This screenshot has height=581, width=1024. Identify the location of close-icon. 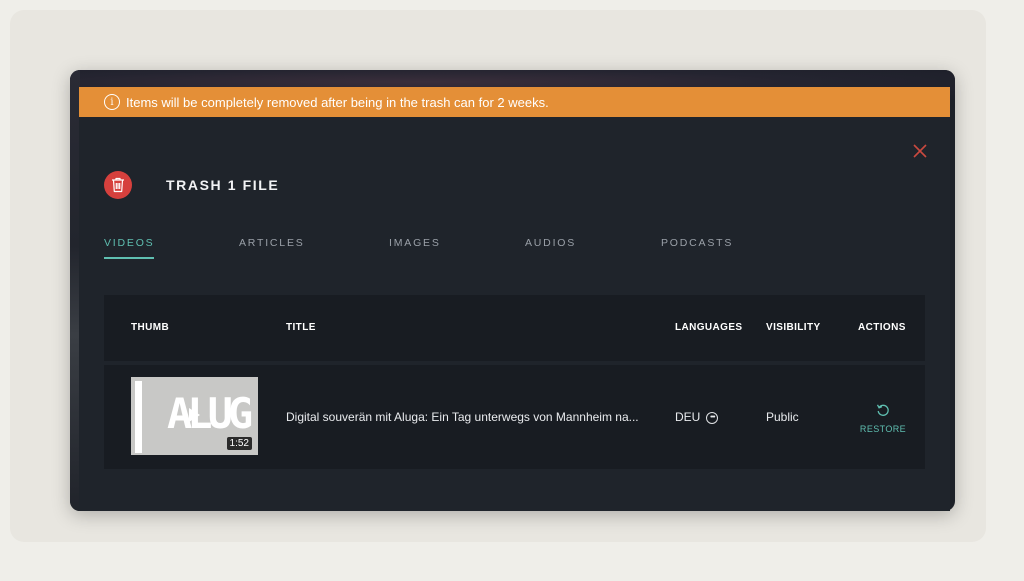
(920, 151).